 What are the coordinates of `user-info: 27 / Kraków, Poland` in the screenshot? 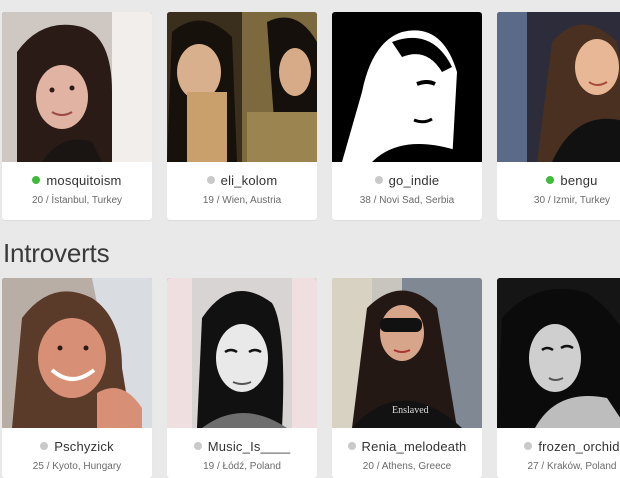 It's located at (572, 466).